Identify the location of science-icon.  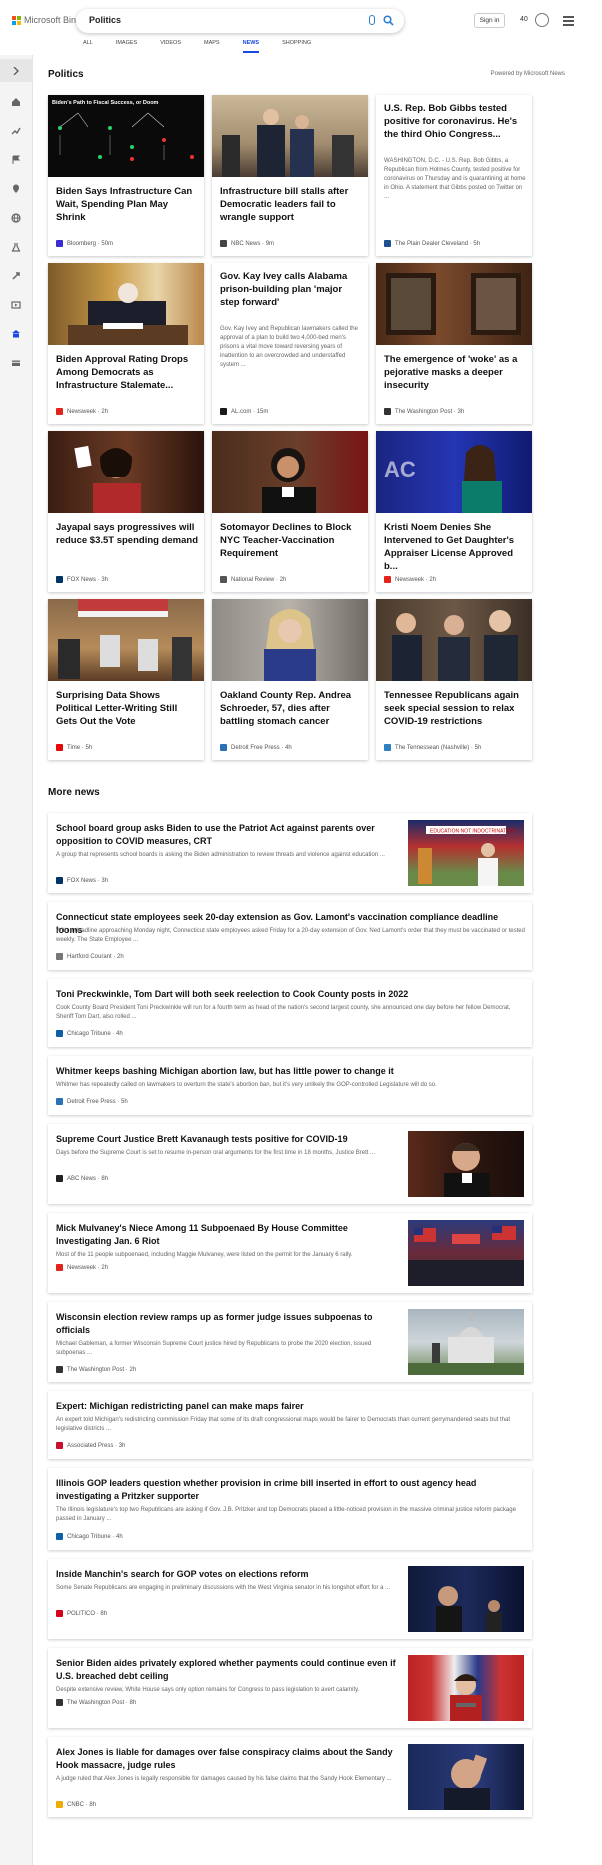
(16, 247).